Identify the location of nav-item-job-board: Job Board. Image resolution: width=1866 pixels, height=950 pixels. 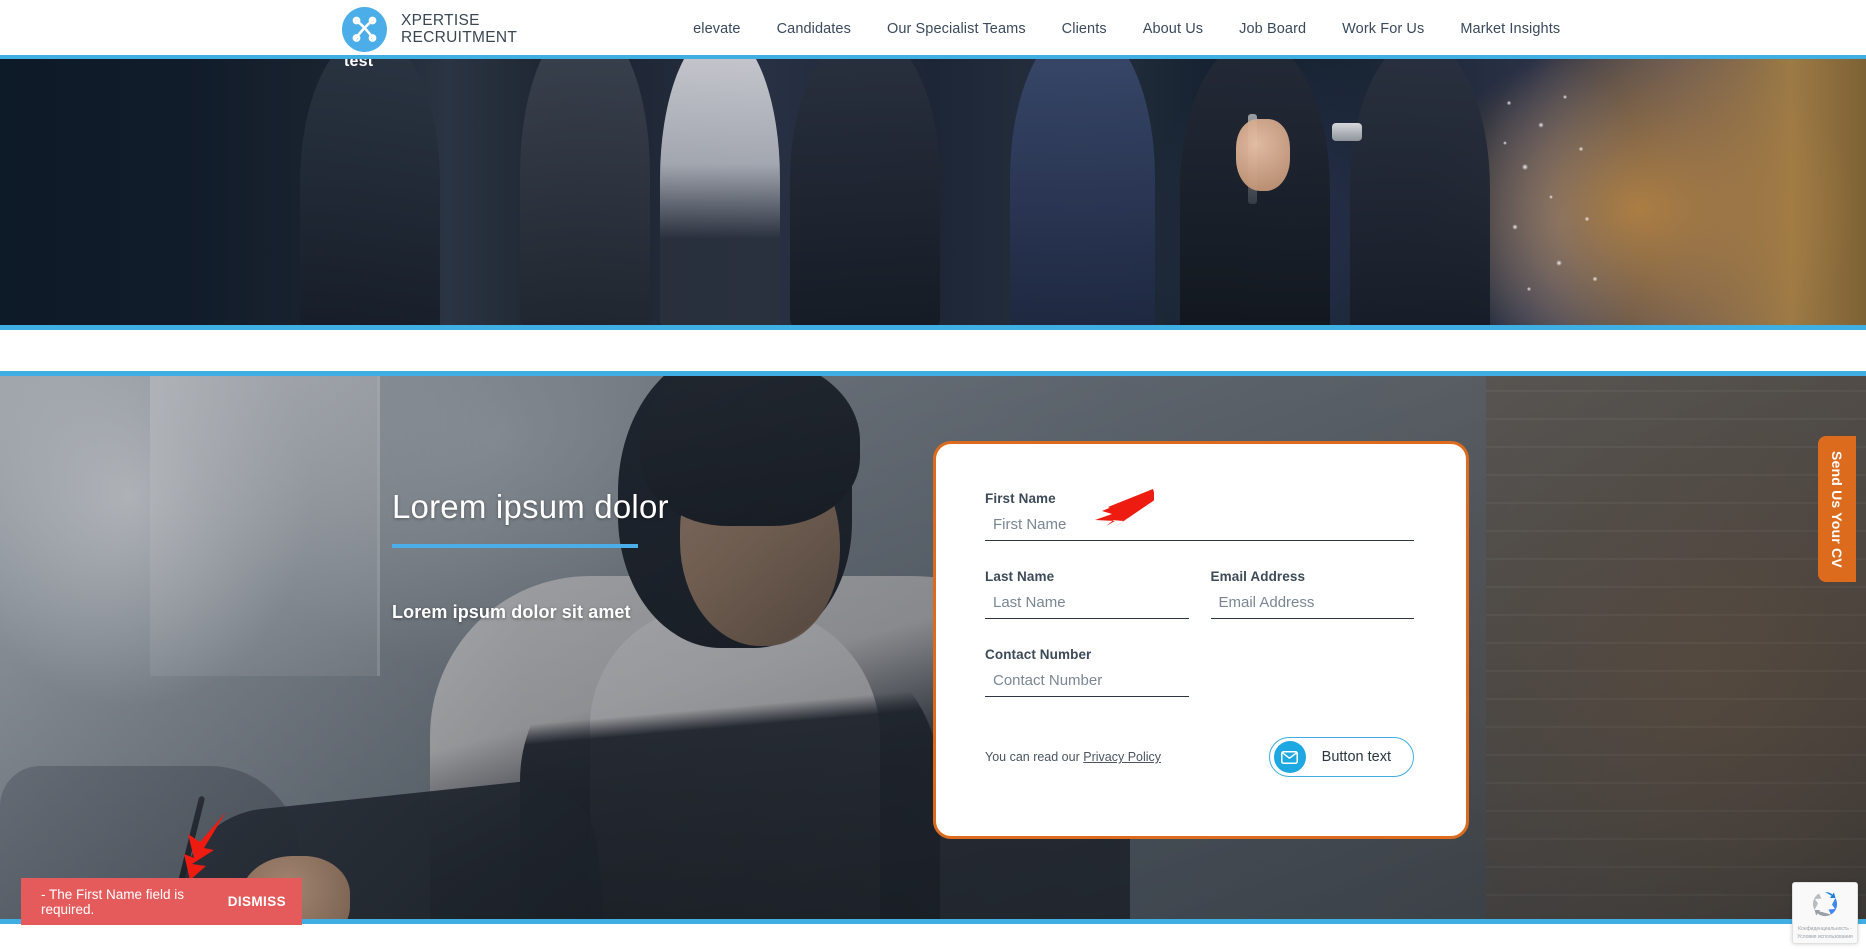
(1272, 29).